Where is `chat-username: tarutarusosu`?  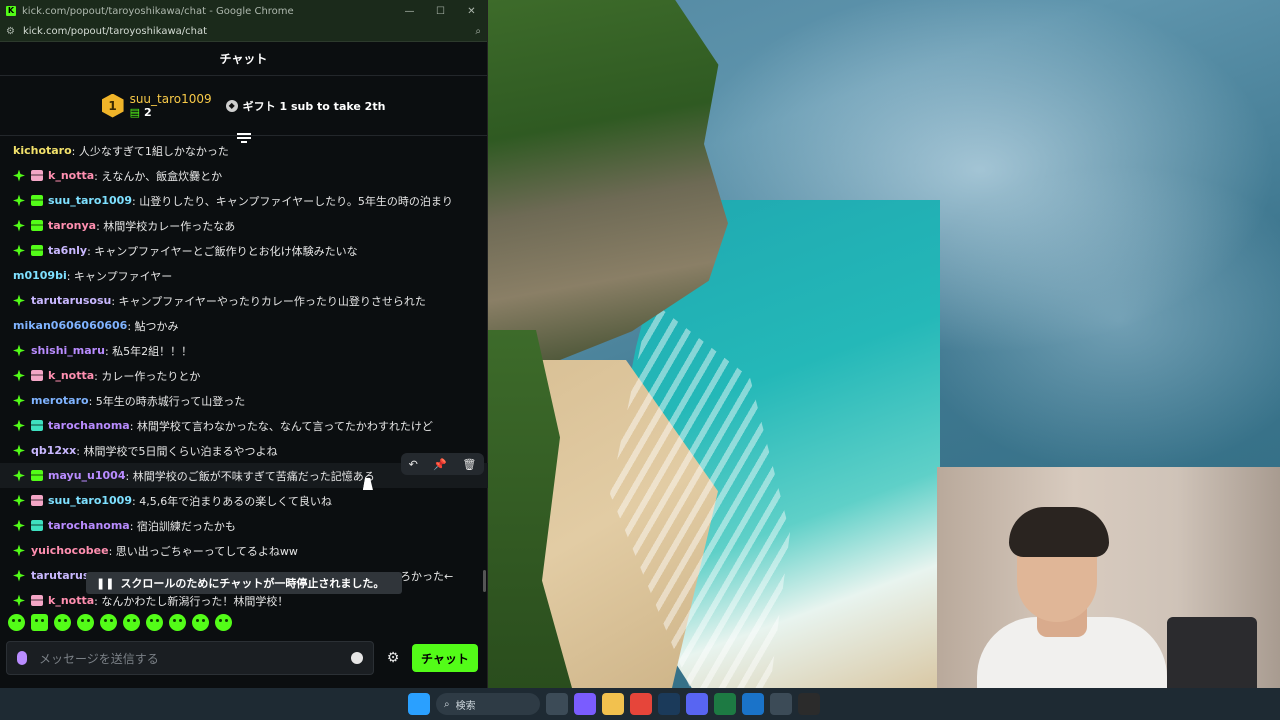 chat-username: tarutarusosu is located at coordinates (71, 300).